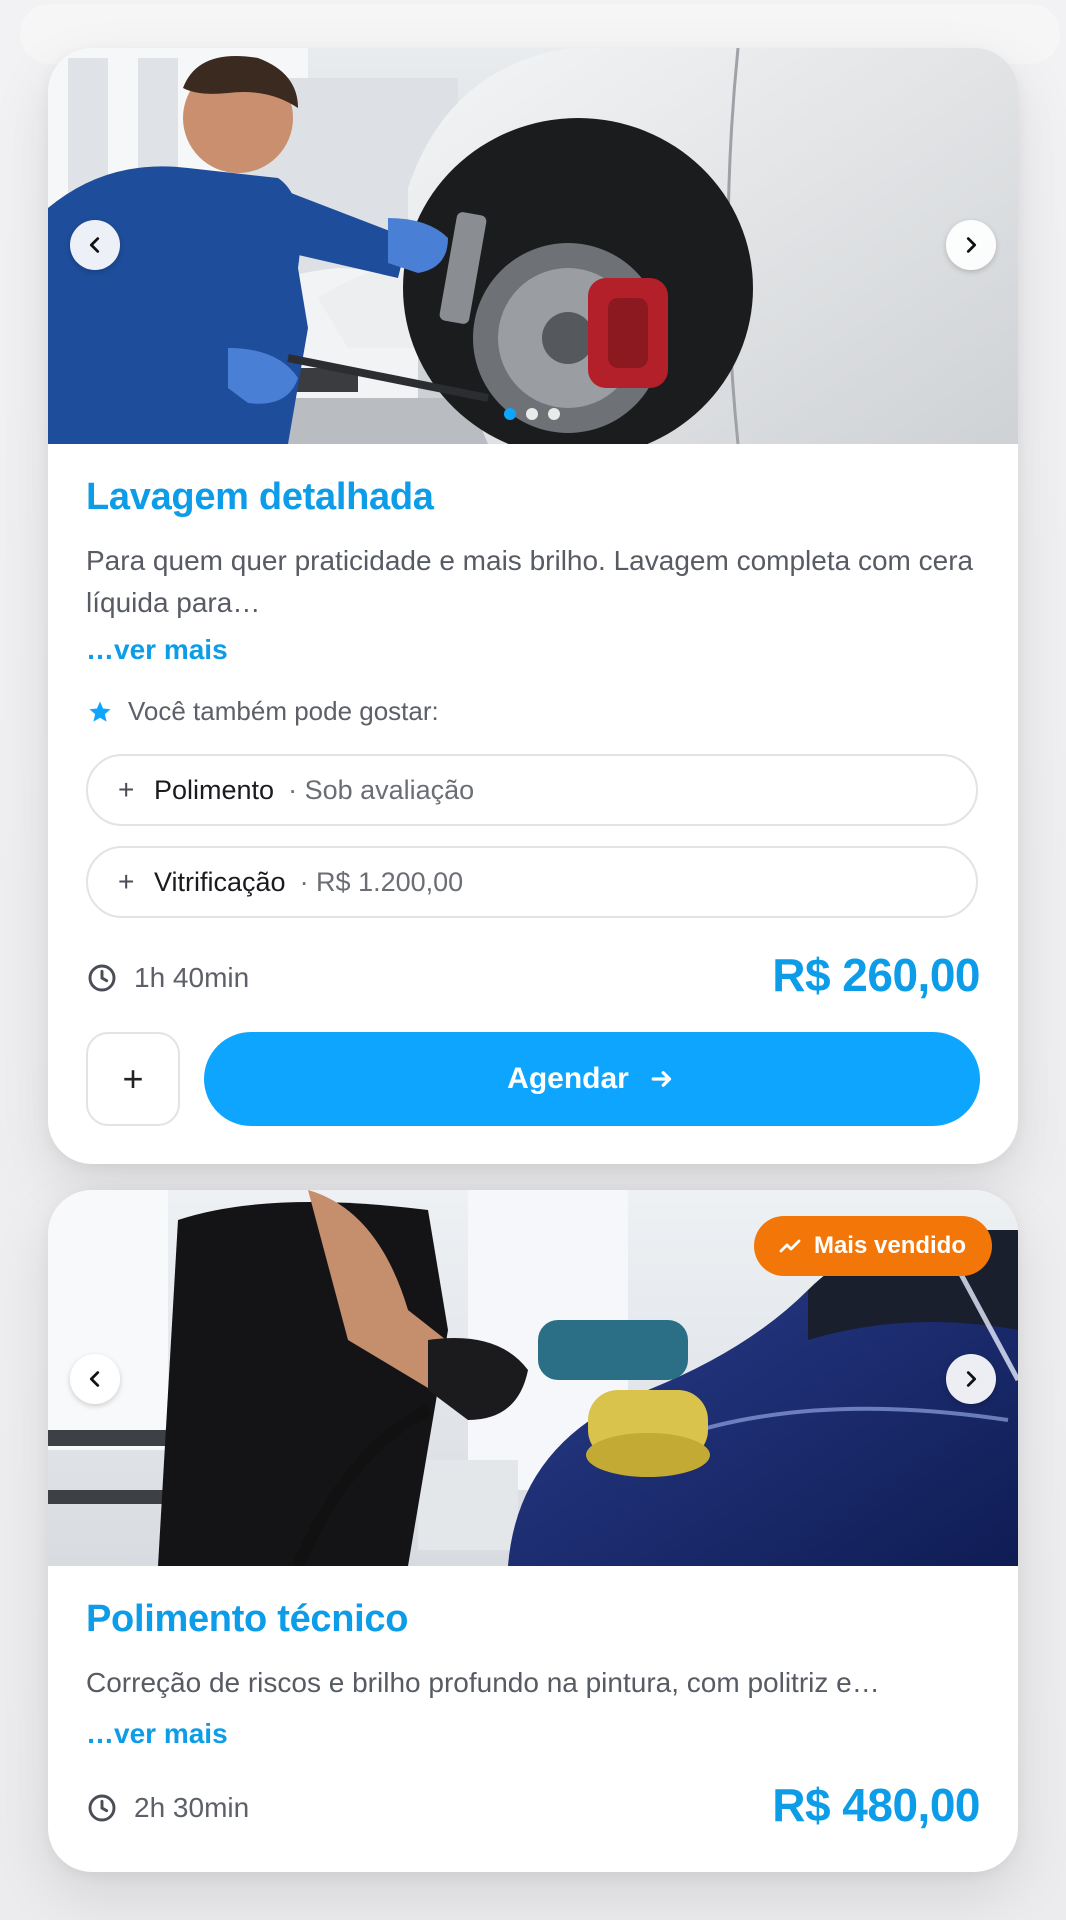 The width and height of the screenshot is (1066, 1920). I want to click on badge-label: Mais vendido, so click(889, 1245).